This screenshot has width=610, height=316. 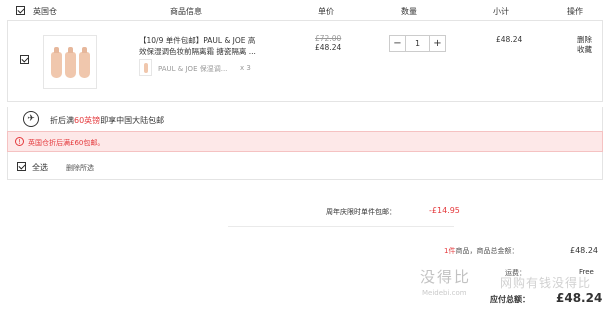 I want to click on payable-total: £48.24, so click(x=579, y=298).